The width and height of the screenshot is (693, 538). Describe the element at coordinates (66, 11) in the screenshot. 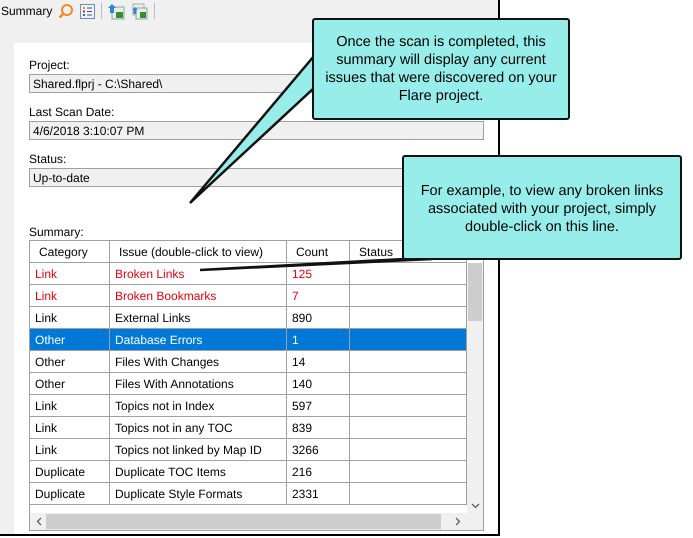

I see `search-icon` at that location.